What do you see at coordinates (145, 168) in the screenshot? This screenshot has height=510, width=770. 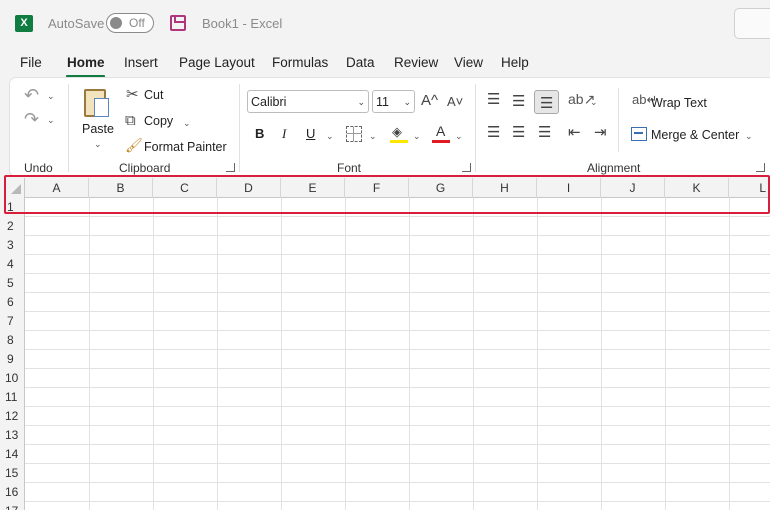 I see `group-label-clipboard: Clipboard` at bounding box center [145, 168].